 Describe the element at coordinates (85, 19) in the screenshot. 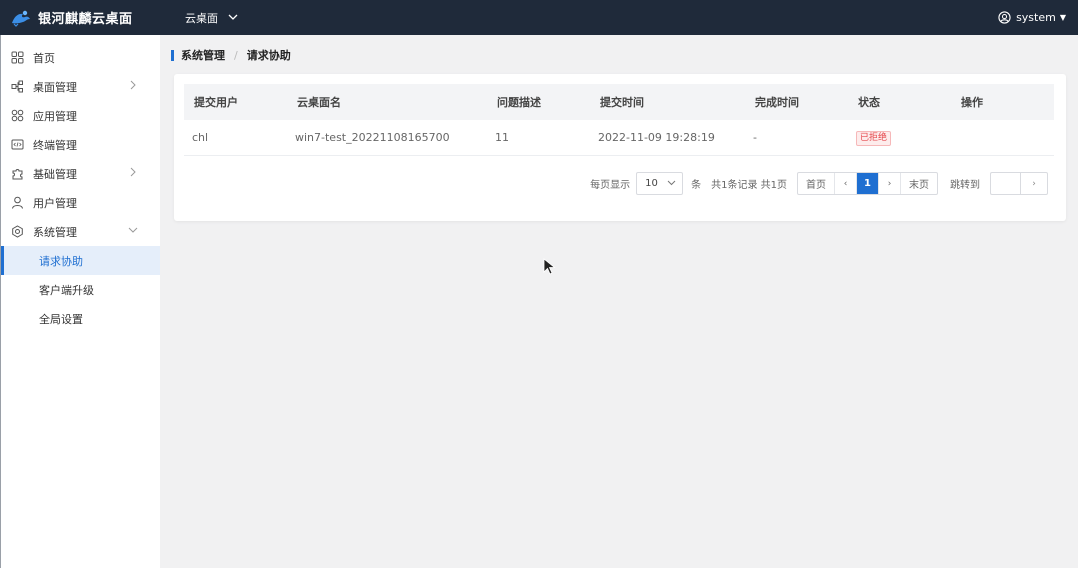

I see `brand-name: 银河麒麟云桌面` at that location.